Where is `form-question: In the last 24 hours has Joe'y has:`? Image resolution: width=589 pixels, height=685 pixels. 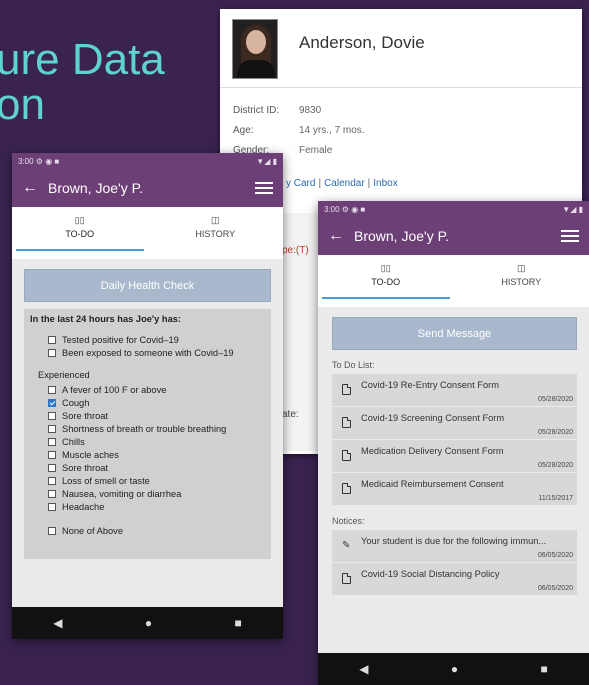
form-question: In the last 24 hours has Joe'y has: is located at coordinates (106, 319).